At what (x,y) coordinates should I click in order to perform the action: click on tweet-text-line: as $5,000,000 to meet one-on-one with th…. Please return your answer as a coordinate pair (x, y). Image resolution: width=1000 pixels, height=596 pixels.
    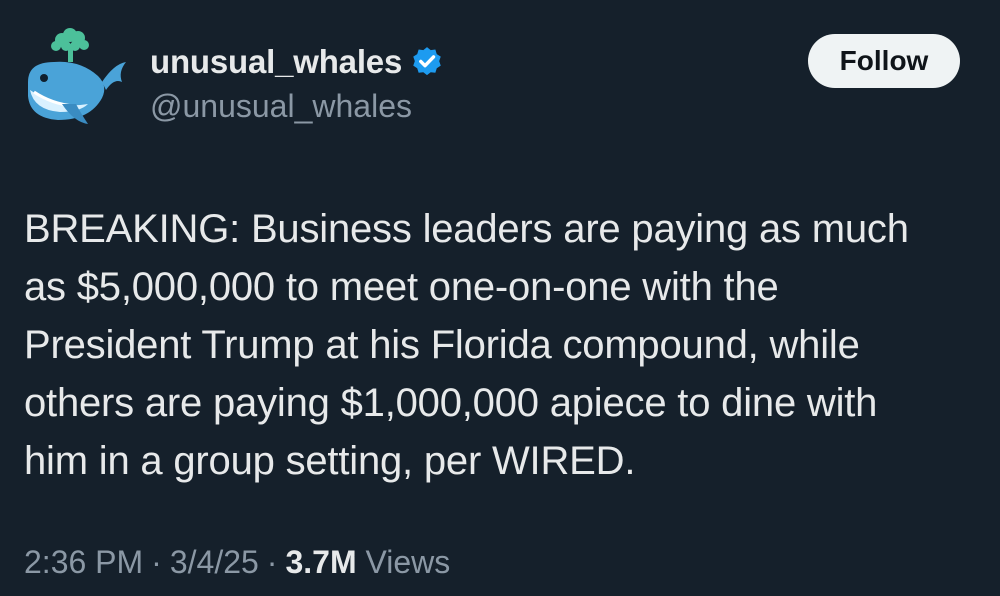
    Looking at the image, I should click on (401, 287).